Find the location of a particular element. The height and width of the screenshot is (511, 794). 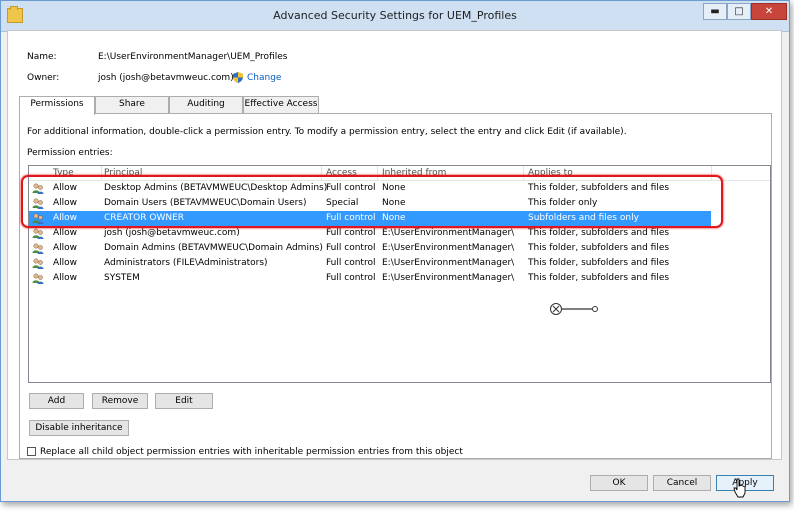

cancel-button: Cancel is located at coordinates (682, 483).